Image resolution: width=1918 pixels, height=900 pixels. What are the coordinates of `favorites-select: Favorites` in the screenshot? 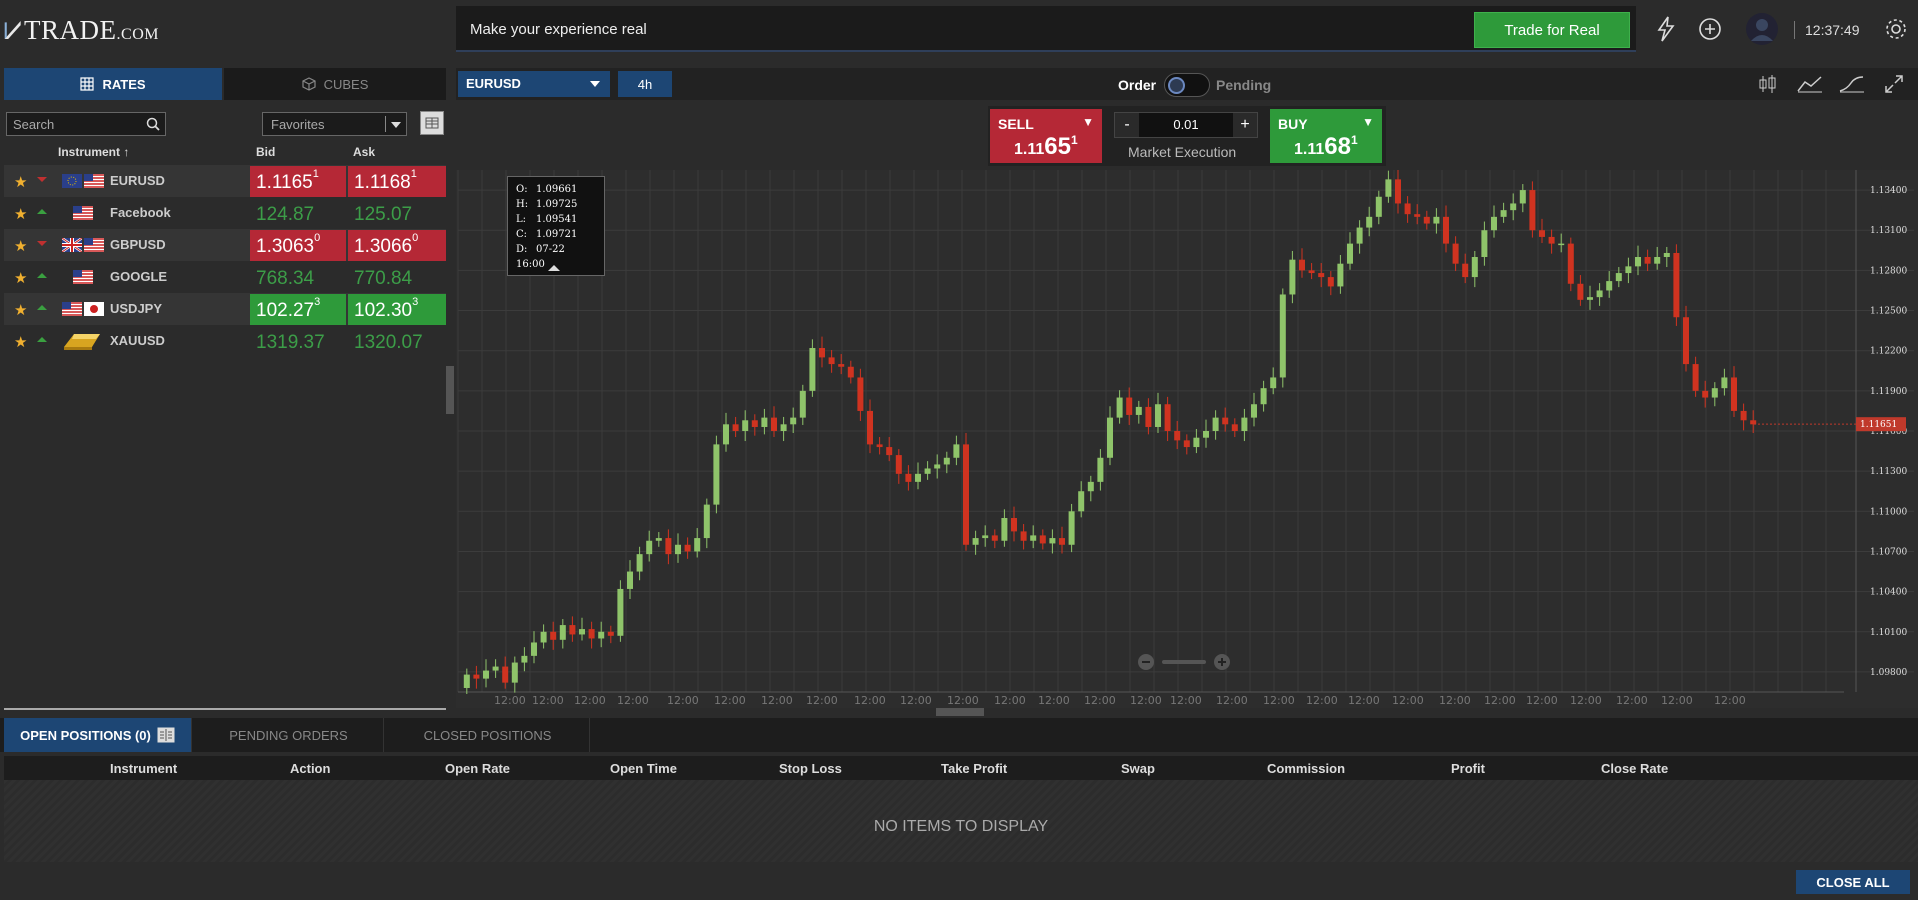 It's located at (334, 124).